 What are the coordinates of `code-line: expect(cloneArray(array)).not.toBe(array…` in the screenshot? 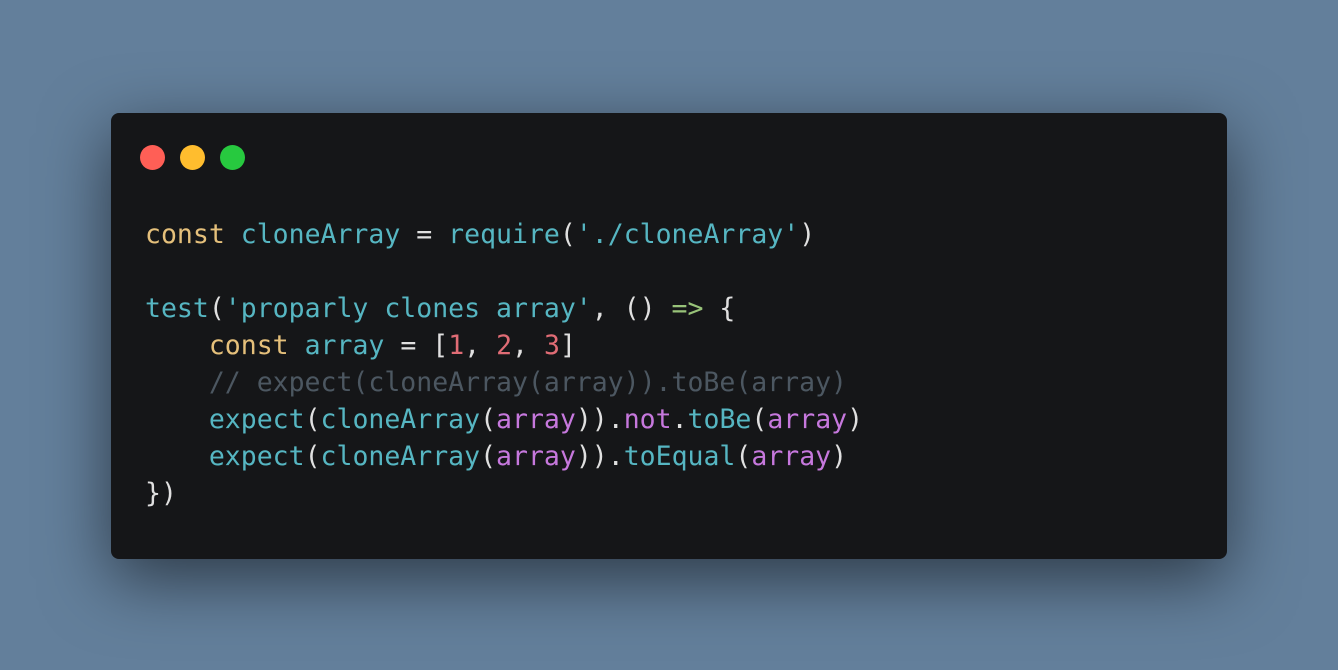 It's located at (504, 419).